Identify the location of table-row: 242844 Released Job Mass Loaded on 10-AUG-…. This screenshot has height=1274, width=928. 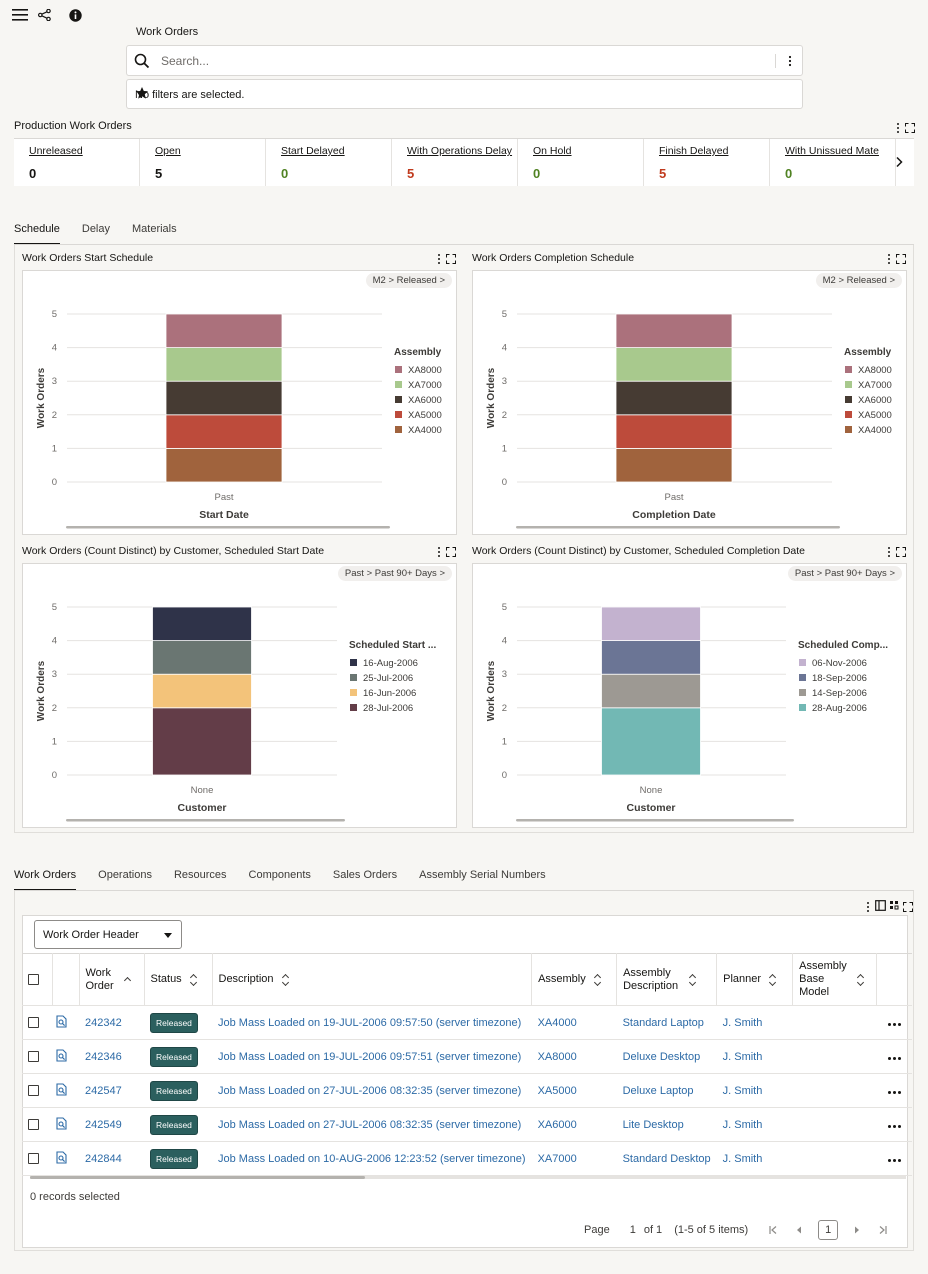
(467, 1158).